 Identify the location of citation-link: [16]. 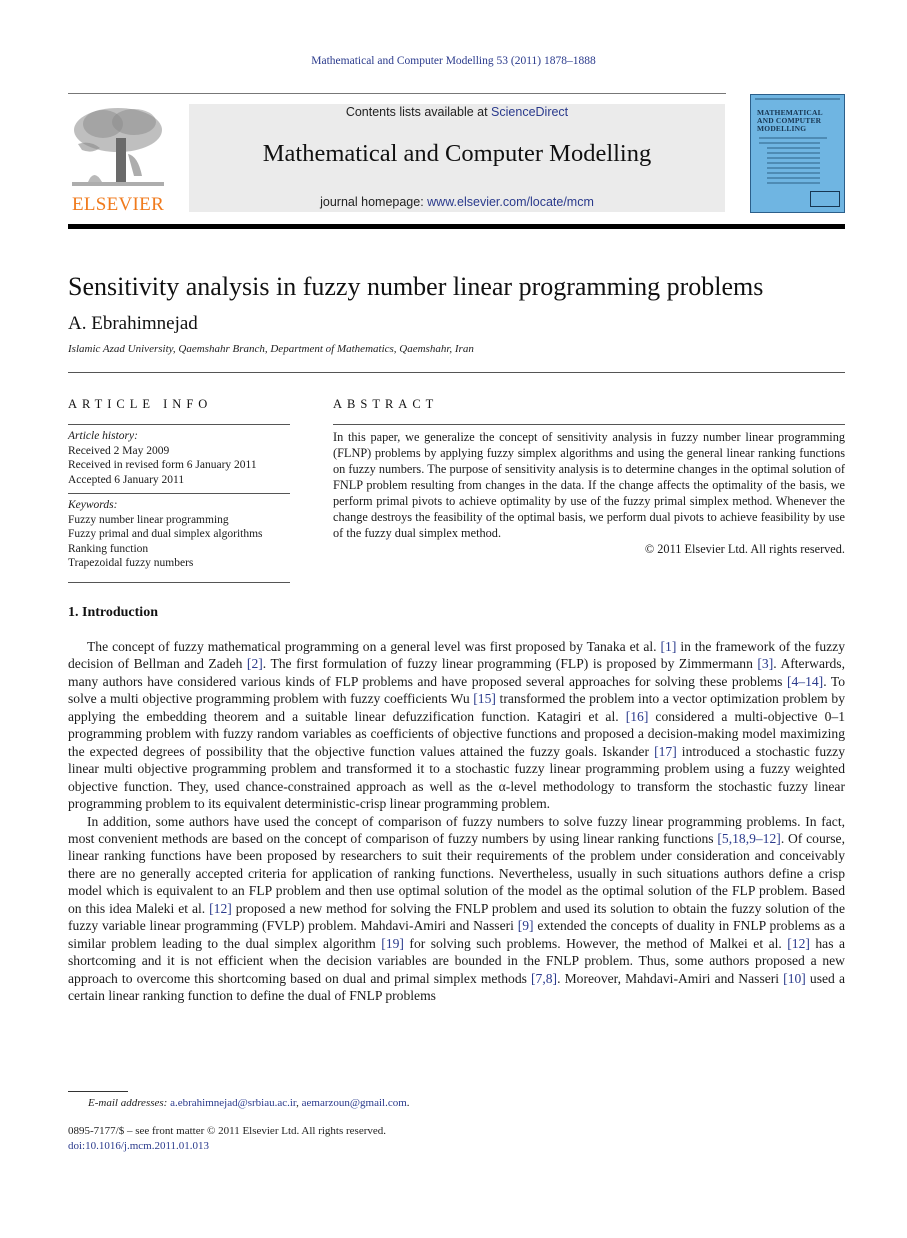
(637, 716).